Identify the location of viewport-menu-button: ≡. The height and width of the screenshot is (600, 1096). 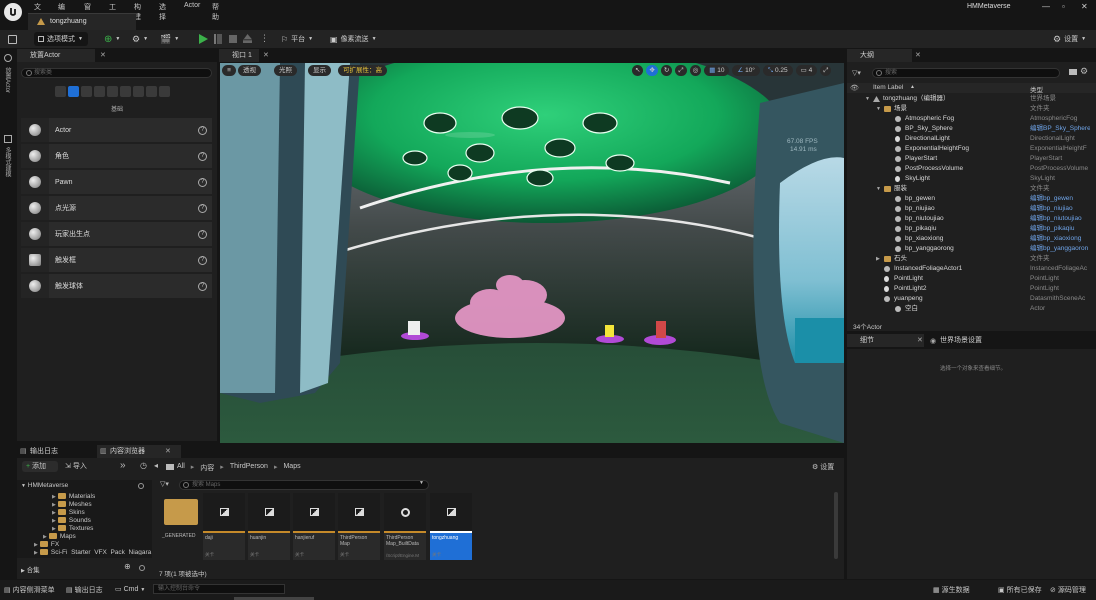
(229, 70).